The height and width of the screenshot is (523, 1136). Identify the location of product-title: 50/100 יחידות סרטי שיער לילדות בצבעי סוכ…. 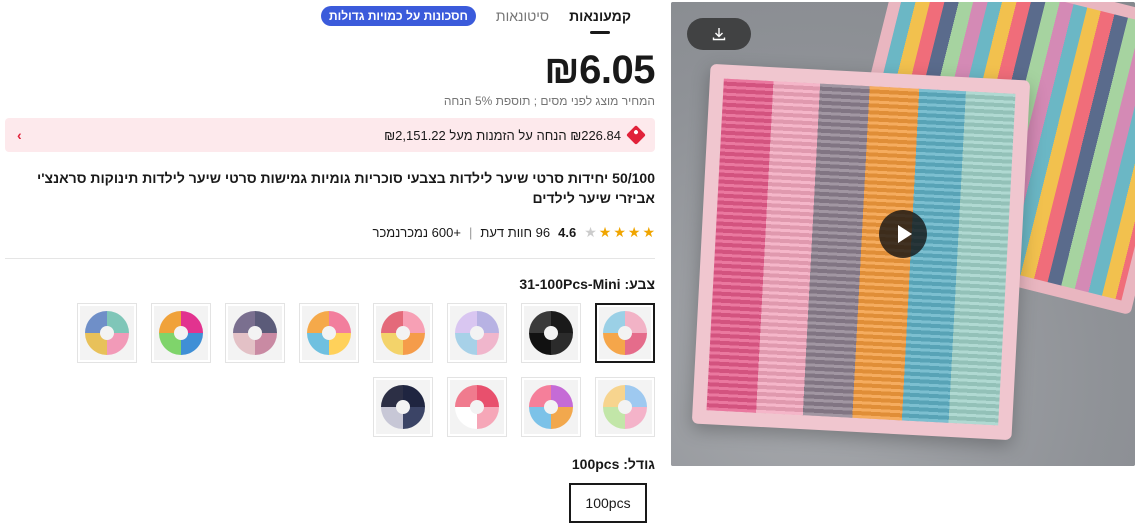
(346, 188).